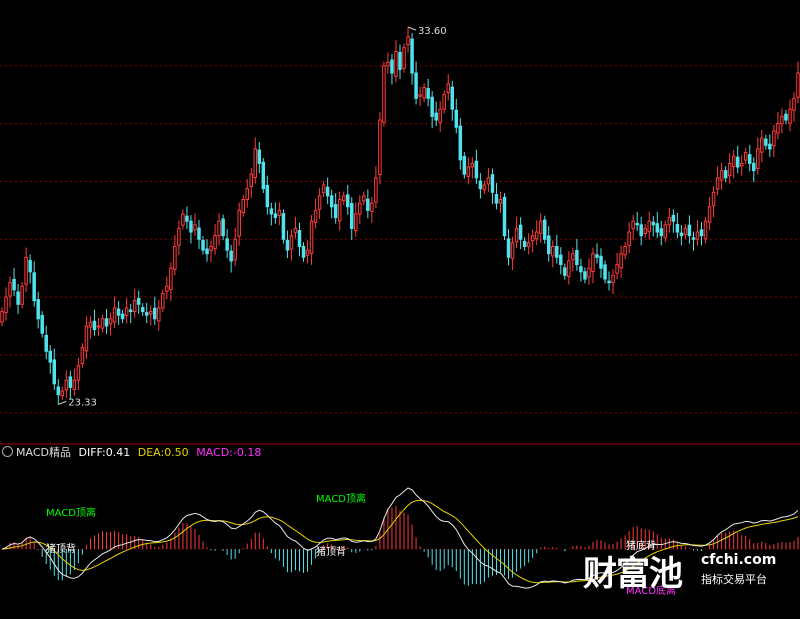 This screenshot has height=619, width=800. I want to click on macd-signal-label: 猪顶背, so click(331, 551).